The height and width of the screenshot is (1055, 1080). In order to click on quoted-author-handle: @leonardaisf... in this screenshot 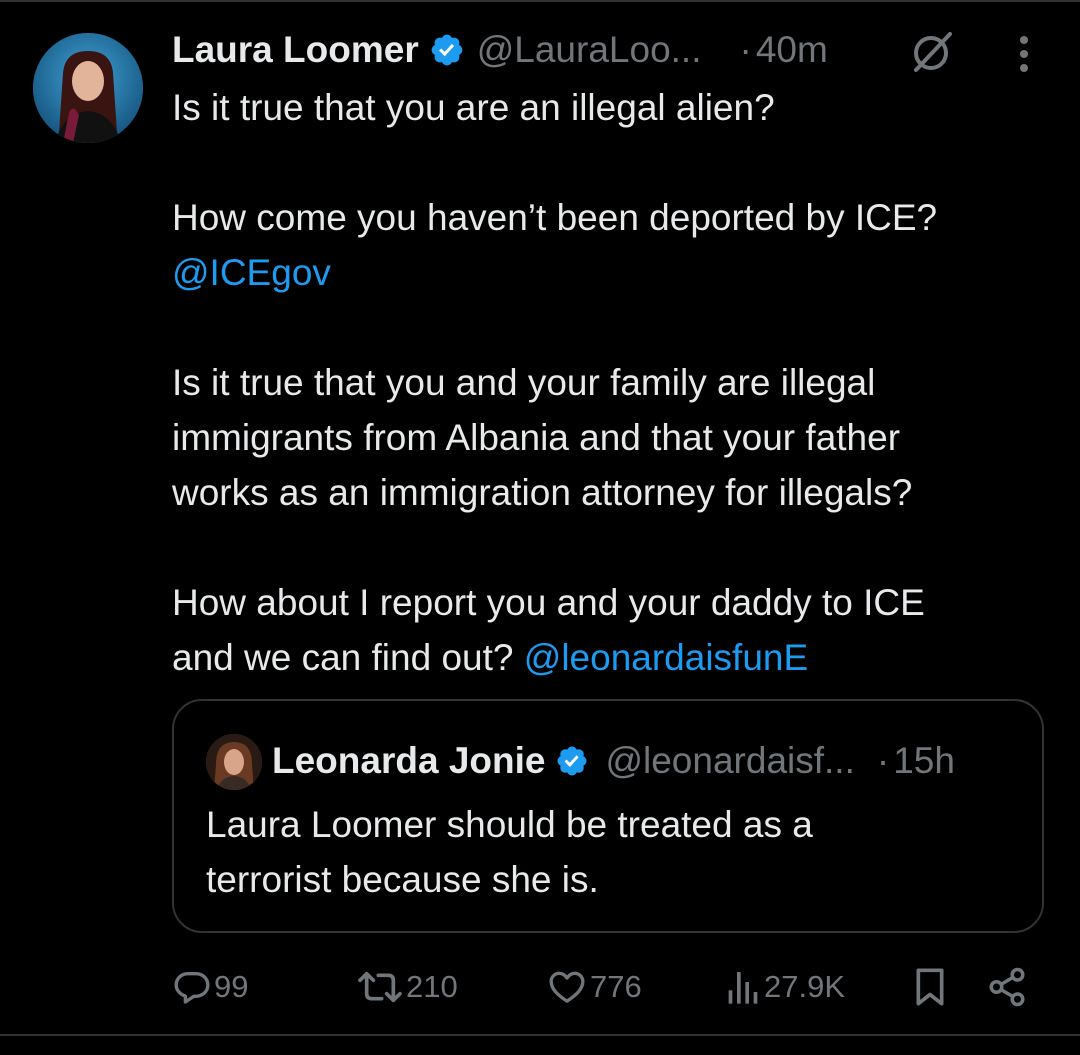, I will do `click(729, 761)`.